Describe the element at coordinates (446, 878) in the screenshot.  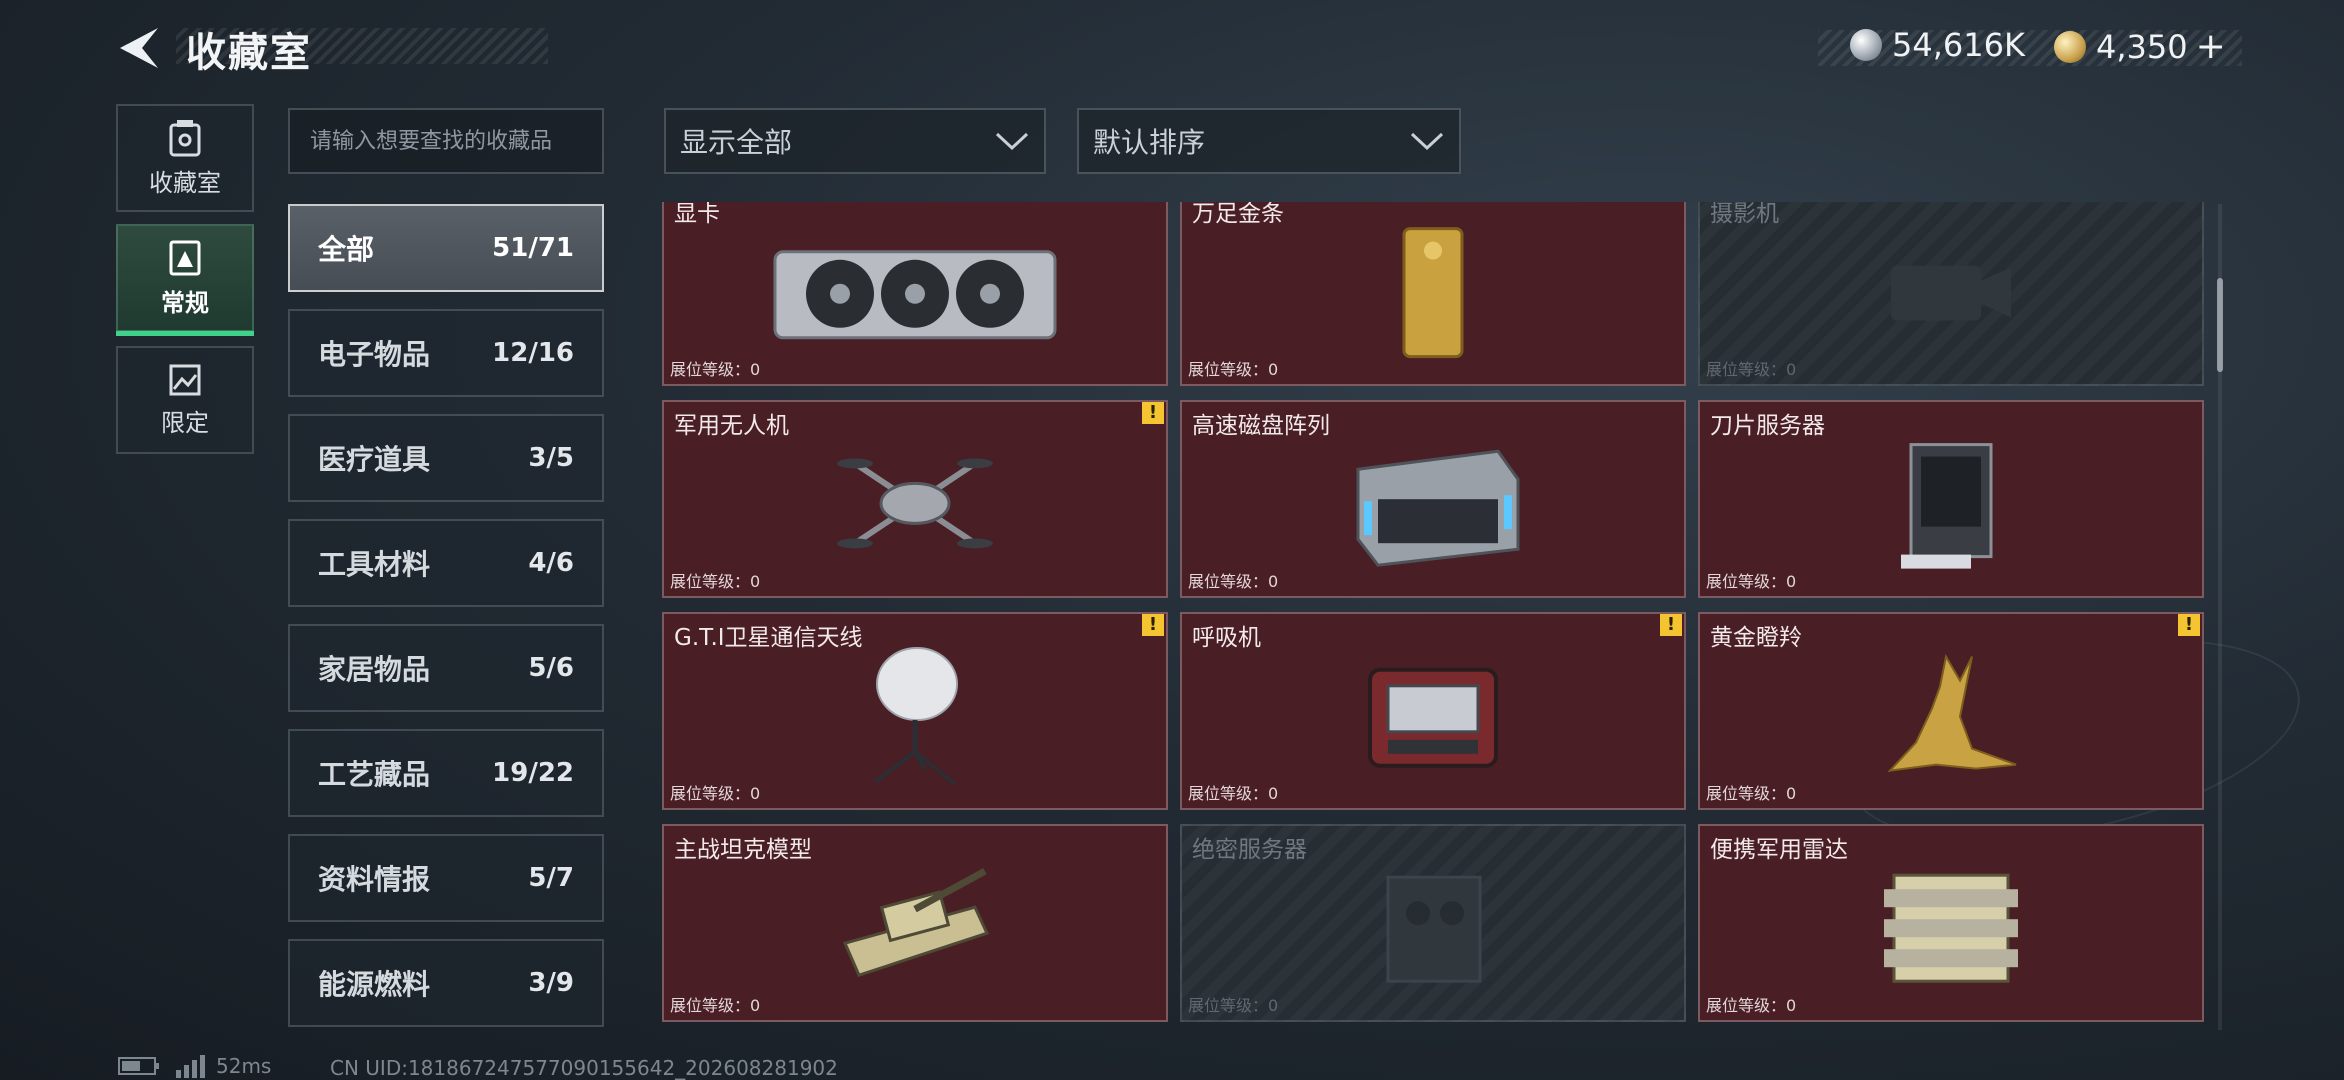
I see `category-intel: 资料情报 5/7` at that location.